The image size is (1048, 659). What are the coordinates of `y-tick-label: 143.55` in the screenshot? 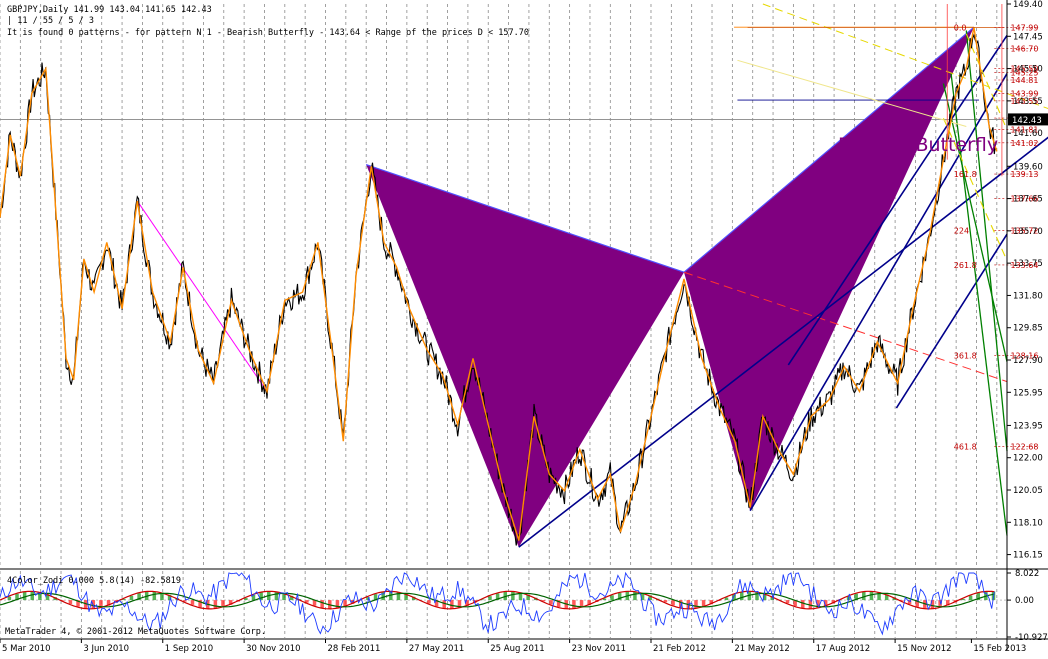 It's located at (1028, 102).